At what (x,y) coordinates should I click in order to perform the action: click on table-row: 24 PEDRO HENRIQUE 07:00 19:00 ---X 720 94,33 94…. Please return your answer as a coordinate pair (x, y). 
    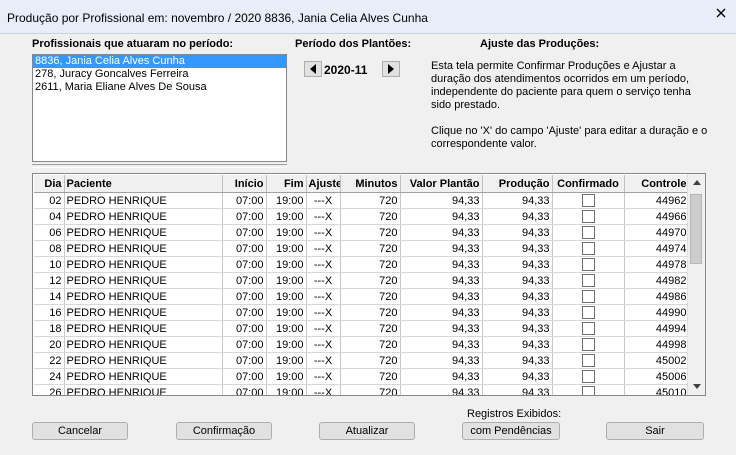
    Looking at the image, I should click on (362, 376).